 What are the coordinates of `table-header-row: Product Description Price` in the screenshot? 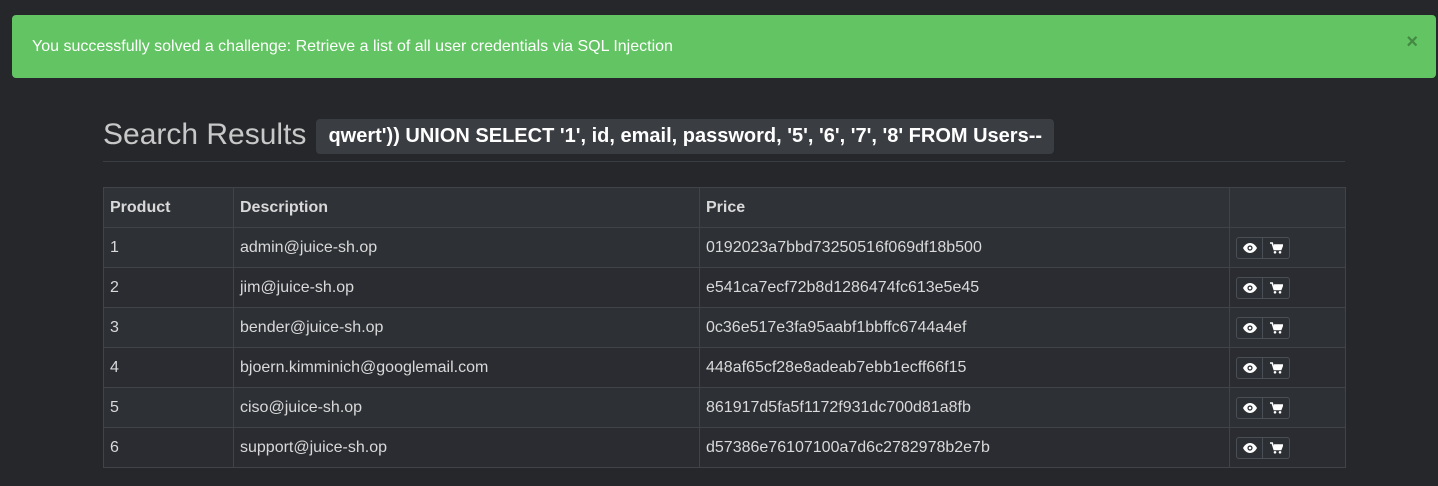 It's located at (724, 207).